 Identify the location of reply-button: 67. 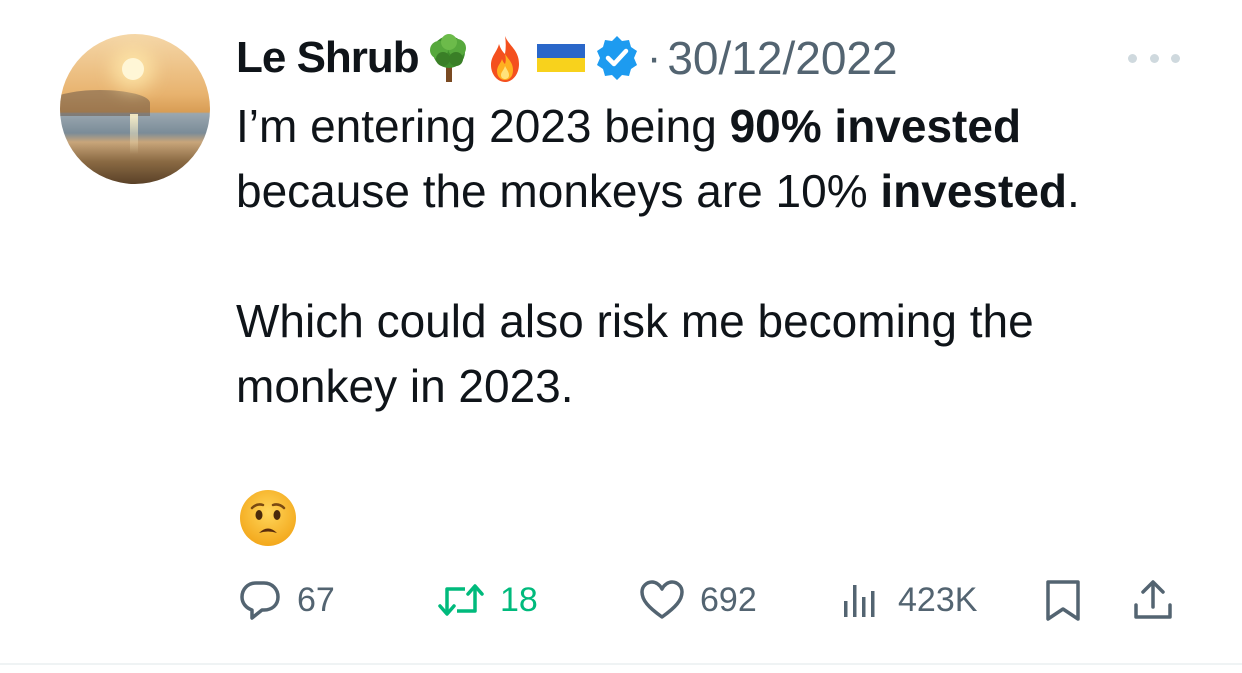
(286, 600).